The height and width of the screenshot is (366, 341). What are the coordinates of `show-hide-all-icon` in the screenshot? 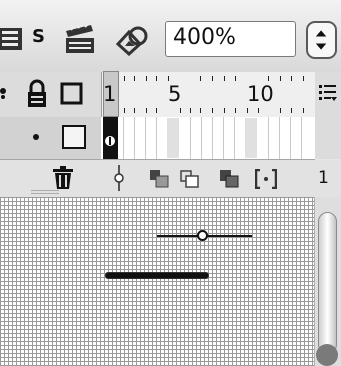 It's located at (5, 94).